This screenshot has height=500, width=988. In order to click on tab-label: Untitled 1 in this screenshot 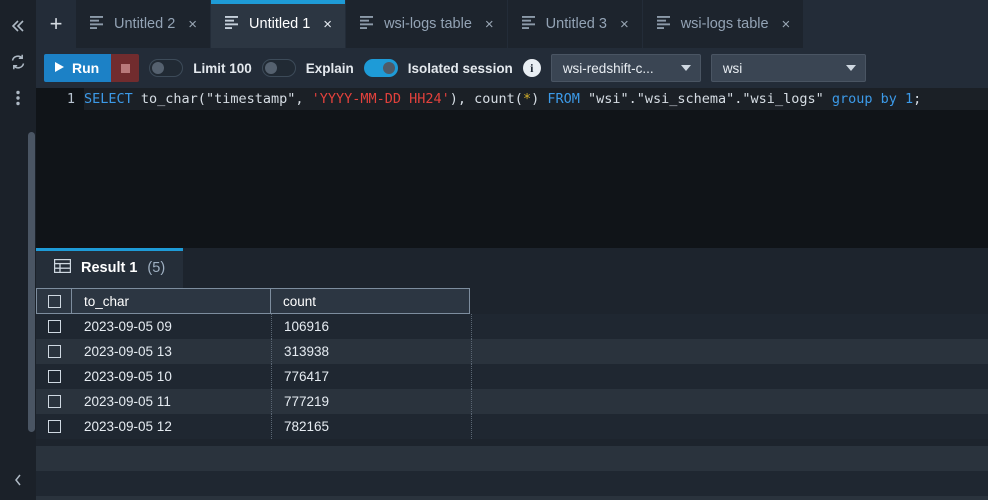, I will do `click(280, 24)`.